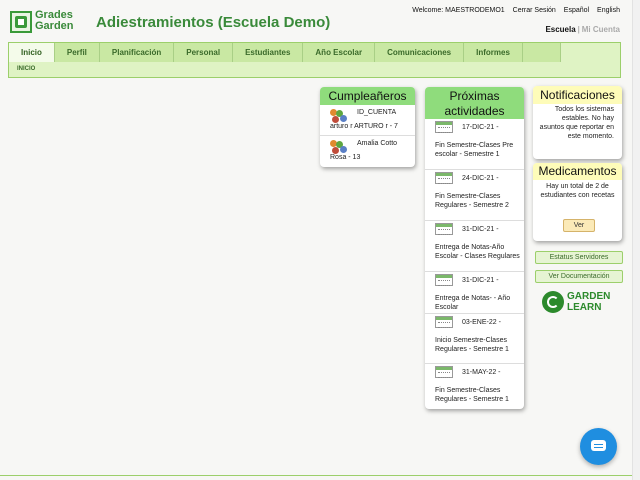 The image size is (640, 480). Describe the element at coordinates (541, 52) in the screenshot. I see `tab-empty` at that location.